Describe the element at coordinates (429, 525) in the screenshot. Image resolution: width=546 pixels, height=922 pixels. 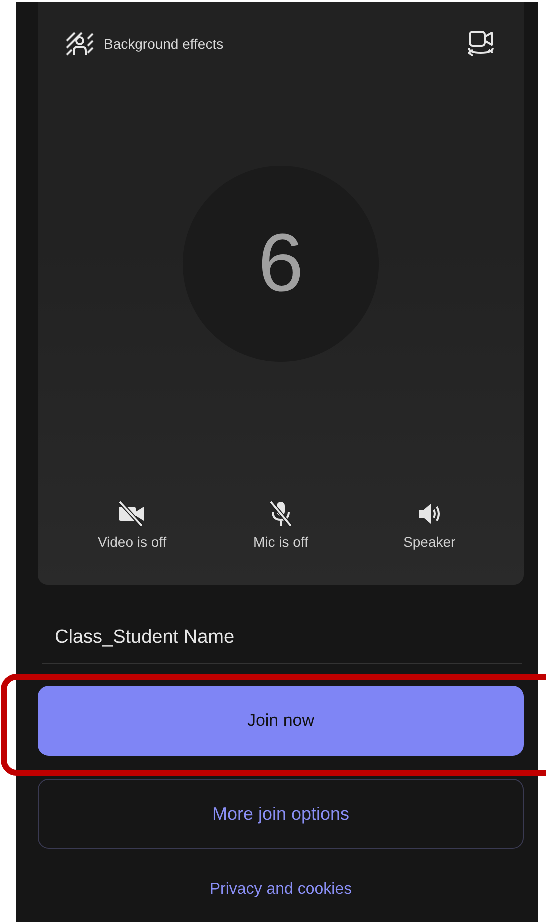
I see `device-toggle: Speaker` at that location.